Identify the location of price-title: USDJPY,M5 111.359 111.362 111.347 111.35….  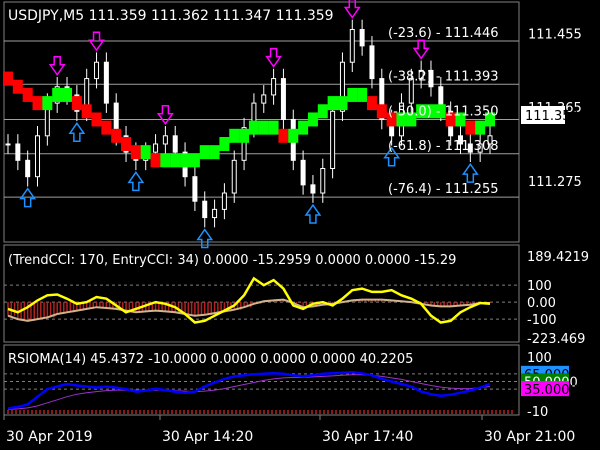
(171, 16).